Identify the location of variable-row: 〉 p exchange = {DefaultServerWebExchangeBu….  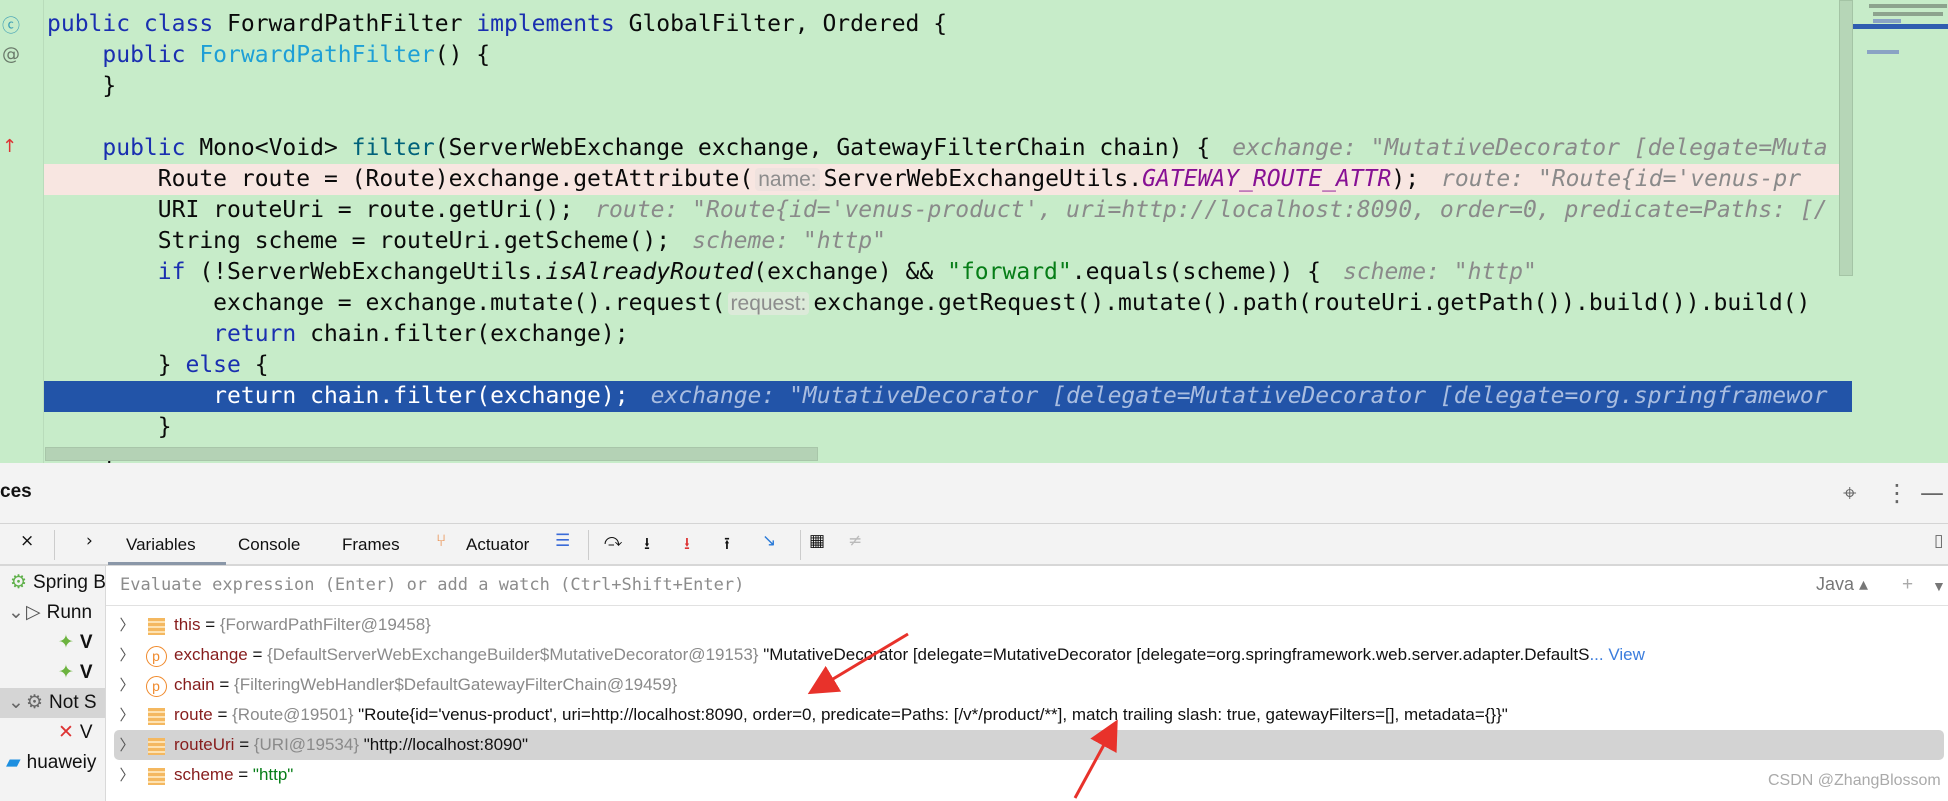
(1029, 655).